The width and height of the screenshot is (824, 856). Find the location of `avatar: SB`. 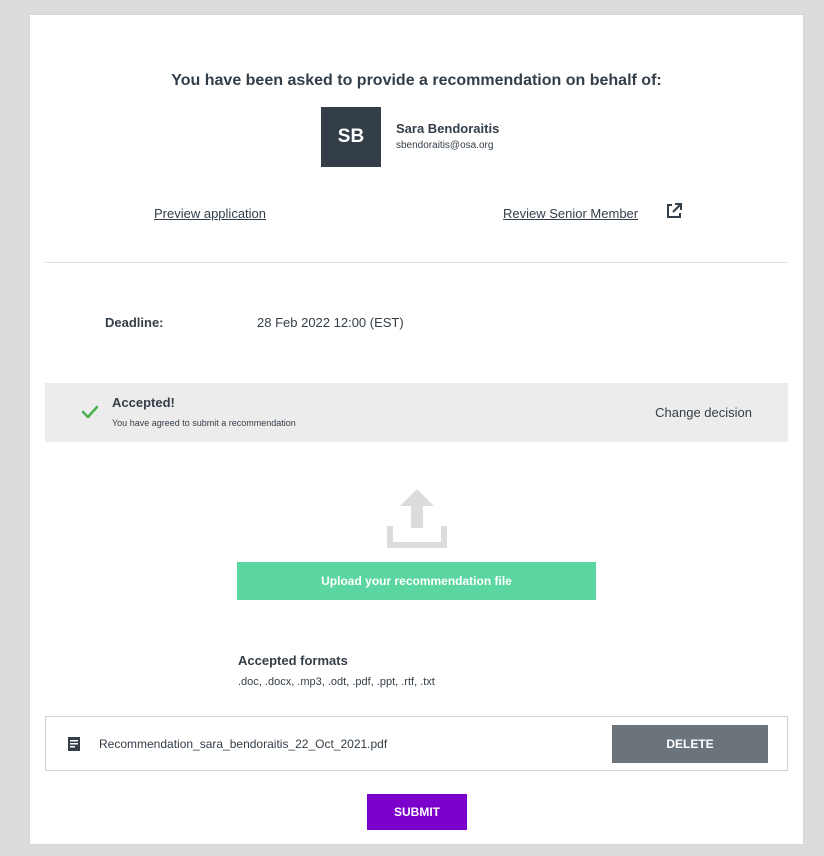

avatar: SB is located at coordinates (351, 137).